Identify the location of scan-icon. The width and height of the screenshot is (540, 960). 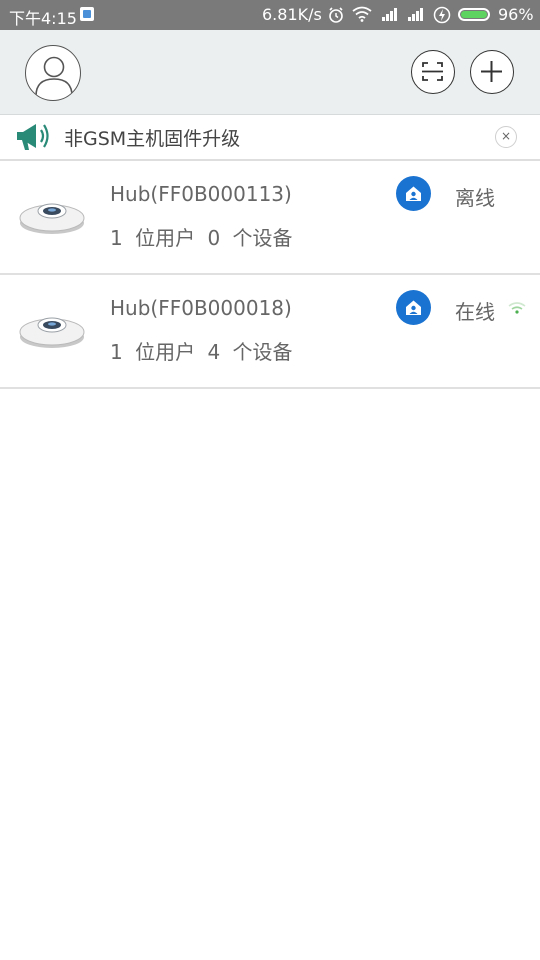
(432, 71).